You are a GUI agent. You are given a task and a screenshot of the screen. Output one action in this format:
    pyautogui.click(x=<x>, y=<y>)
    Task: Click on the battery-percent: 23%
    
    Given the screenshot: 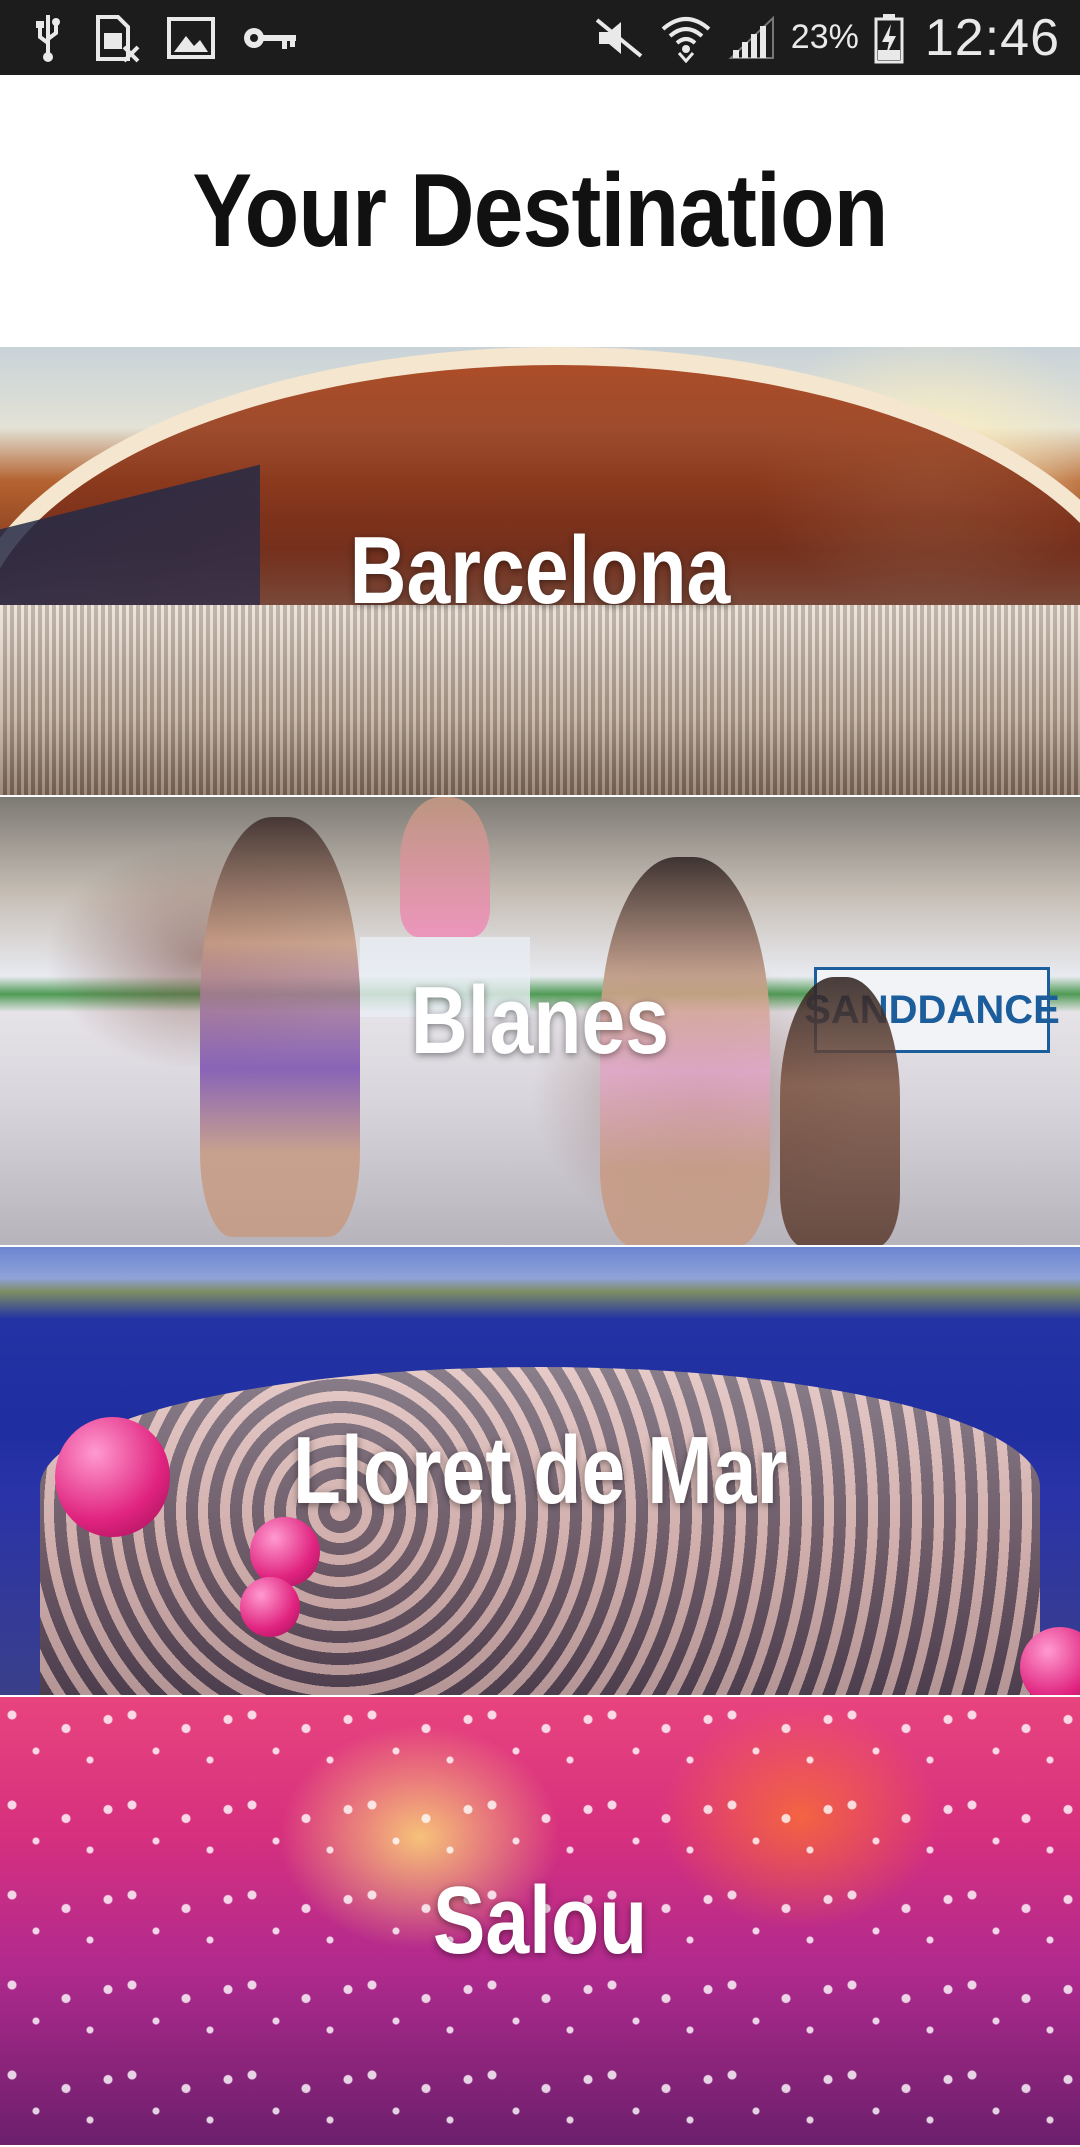 What is the action you would take?
    pyautogui.click(x=824, y=37)
    